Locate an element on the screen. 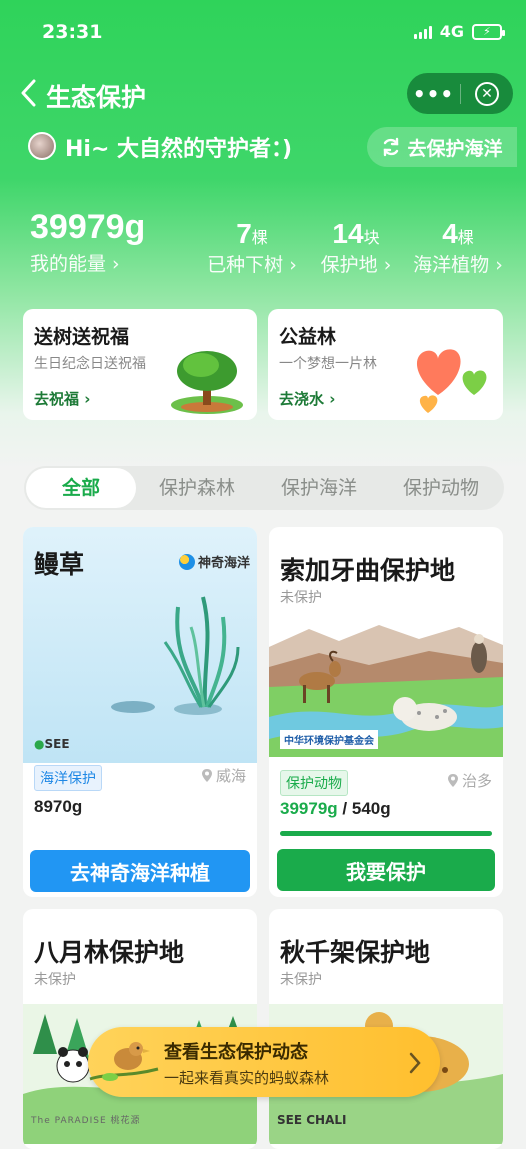  tab-ocean: 保护海洋 is located at coordinates (319, 488).